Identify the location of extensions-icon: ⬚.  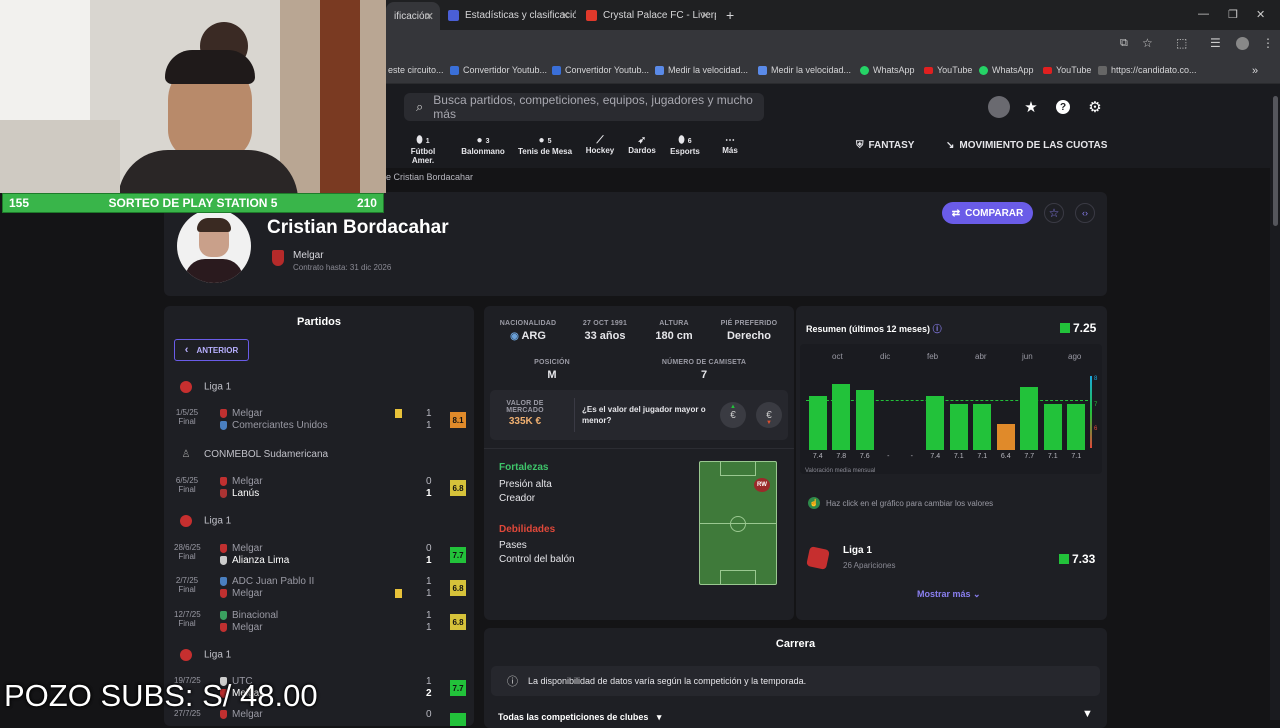
(1181, 43).